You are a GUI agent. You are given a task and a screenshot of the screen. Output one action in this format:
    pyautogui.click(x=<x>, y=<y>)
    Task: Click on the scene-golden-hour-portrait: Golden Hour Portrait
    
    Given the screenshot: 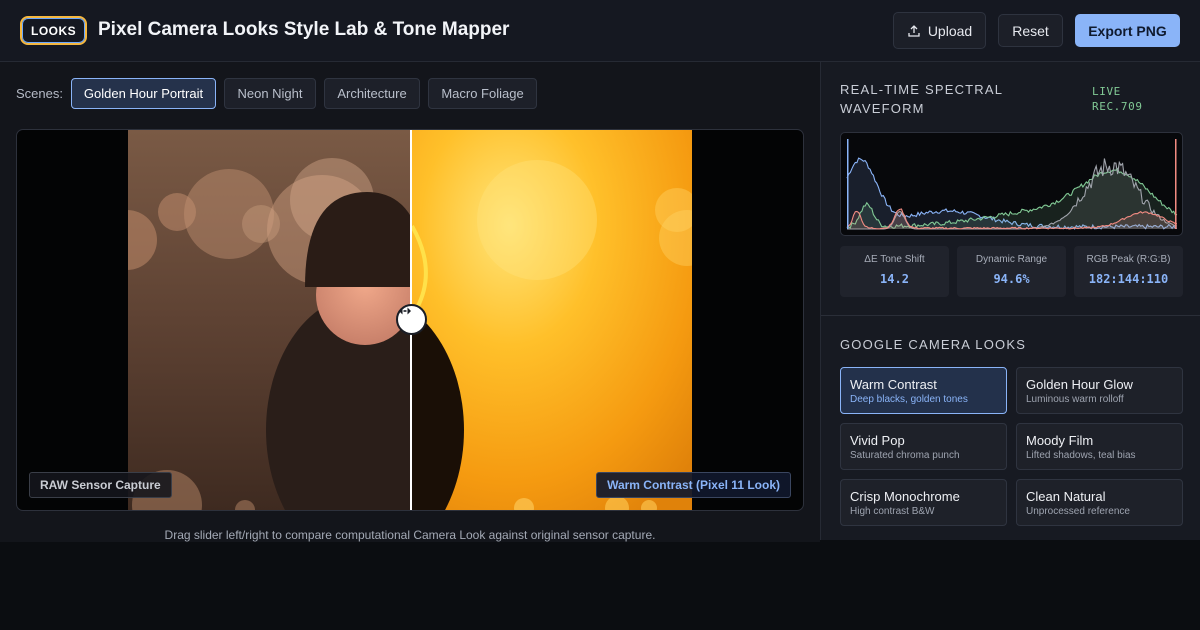 What is the action you would take?
    pyautogui.click(x=143, y=93)
    